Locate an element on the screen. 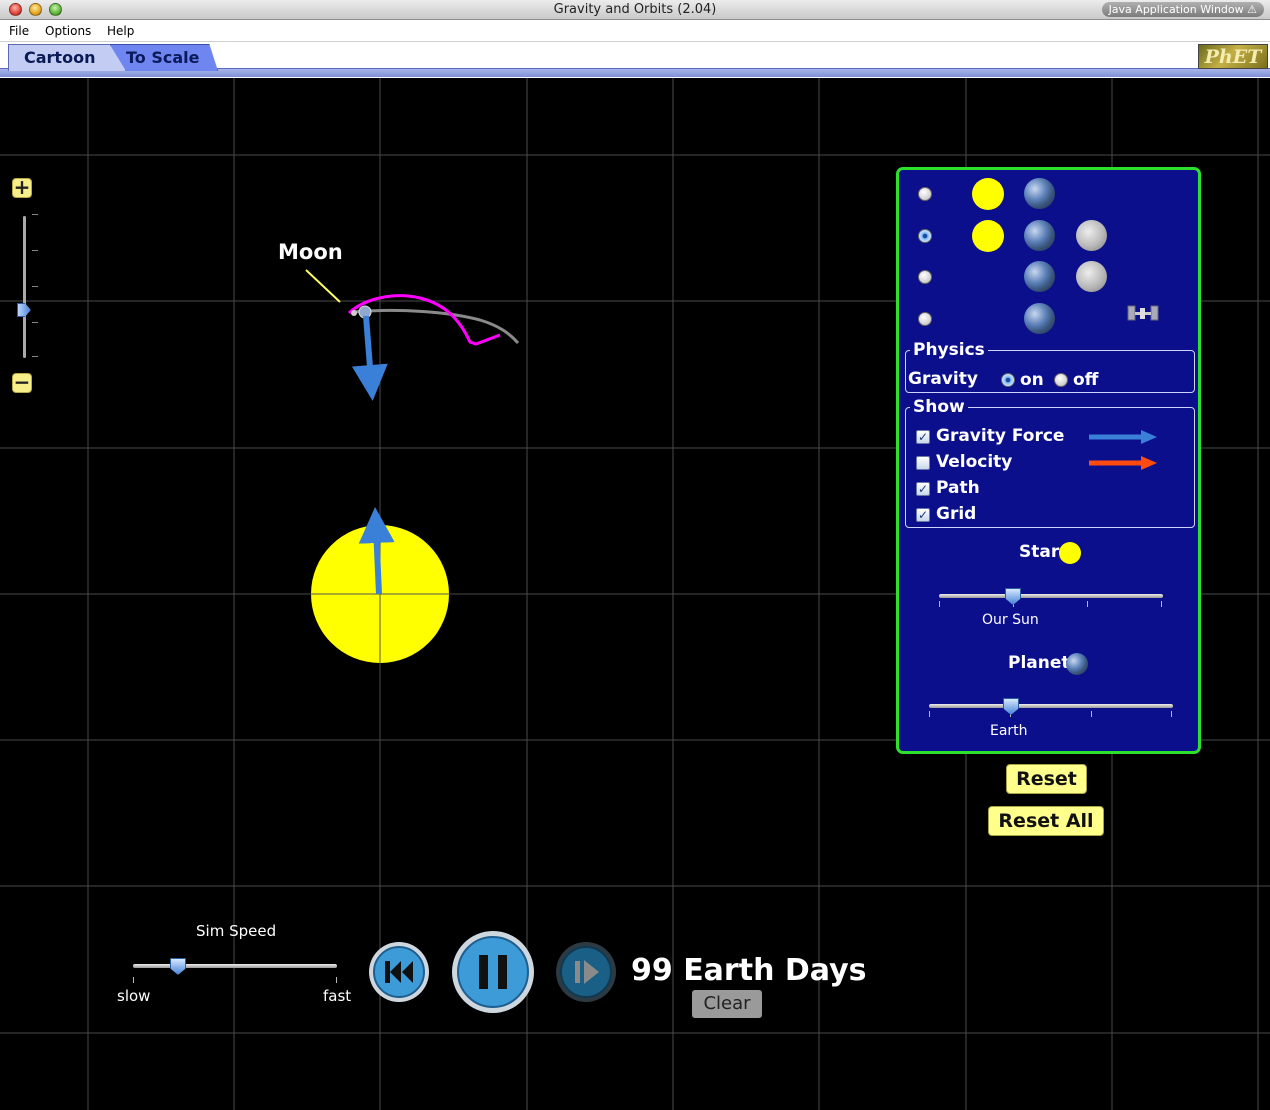  velocity-label: Velocity is located at coordinates (974, 462).